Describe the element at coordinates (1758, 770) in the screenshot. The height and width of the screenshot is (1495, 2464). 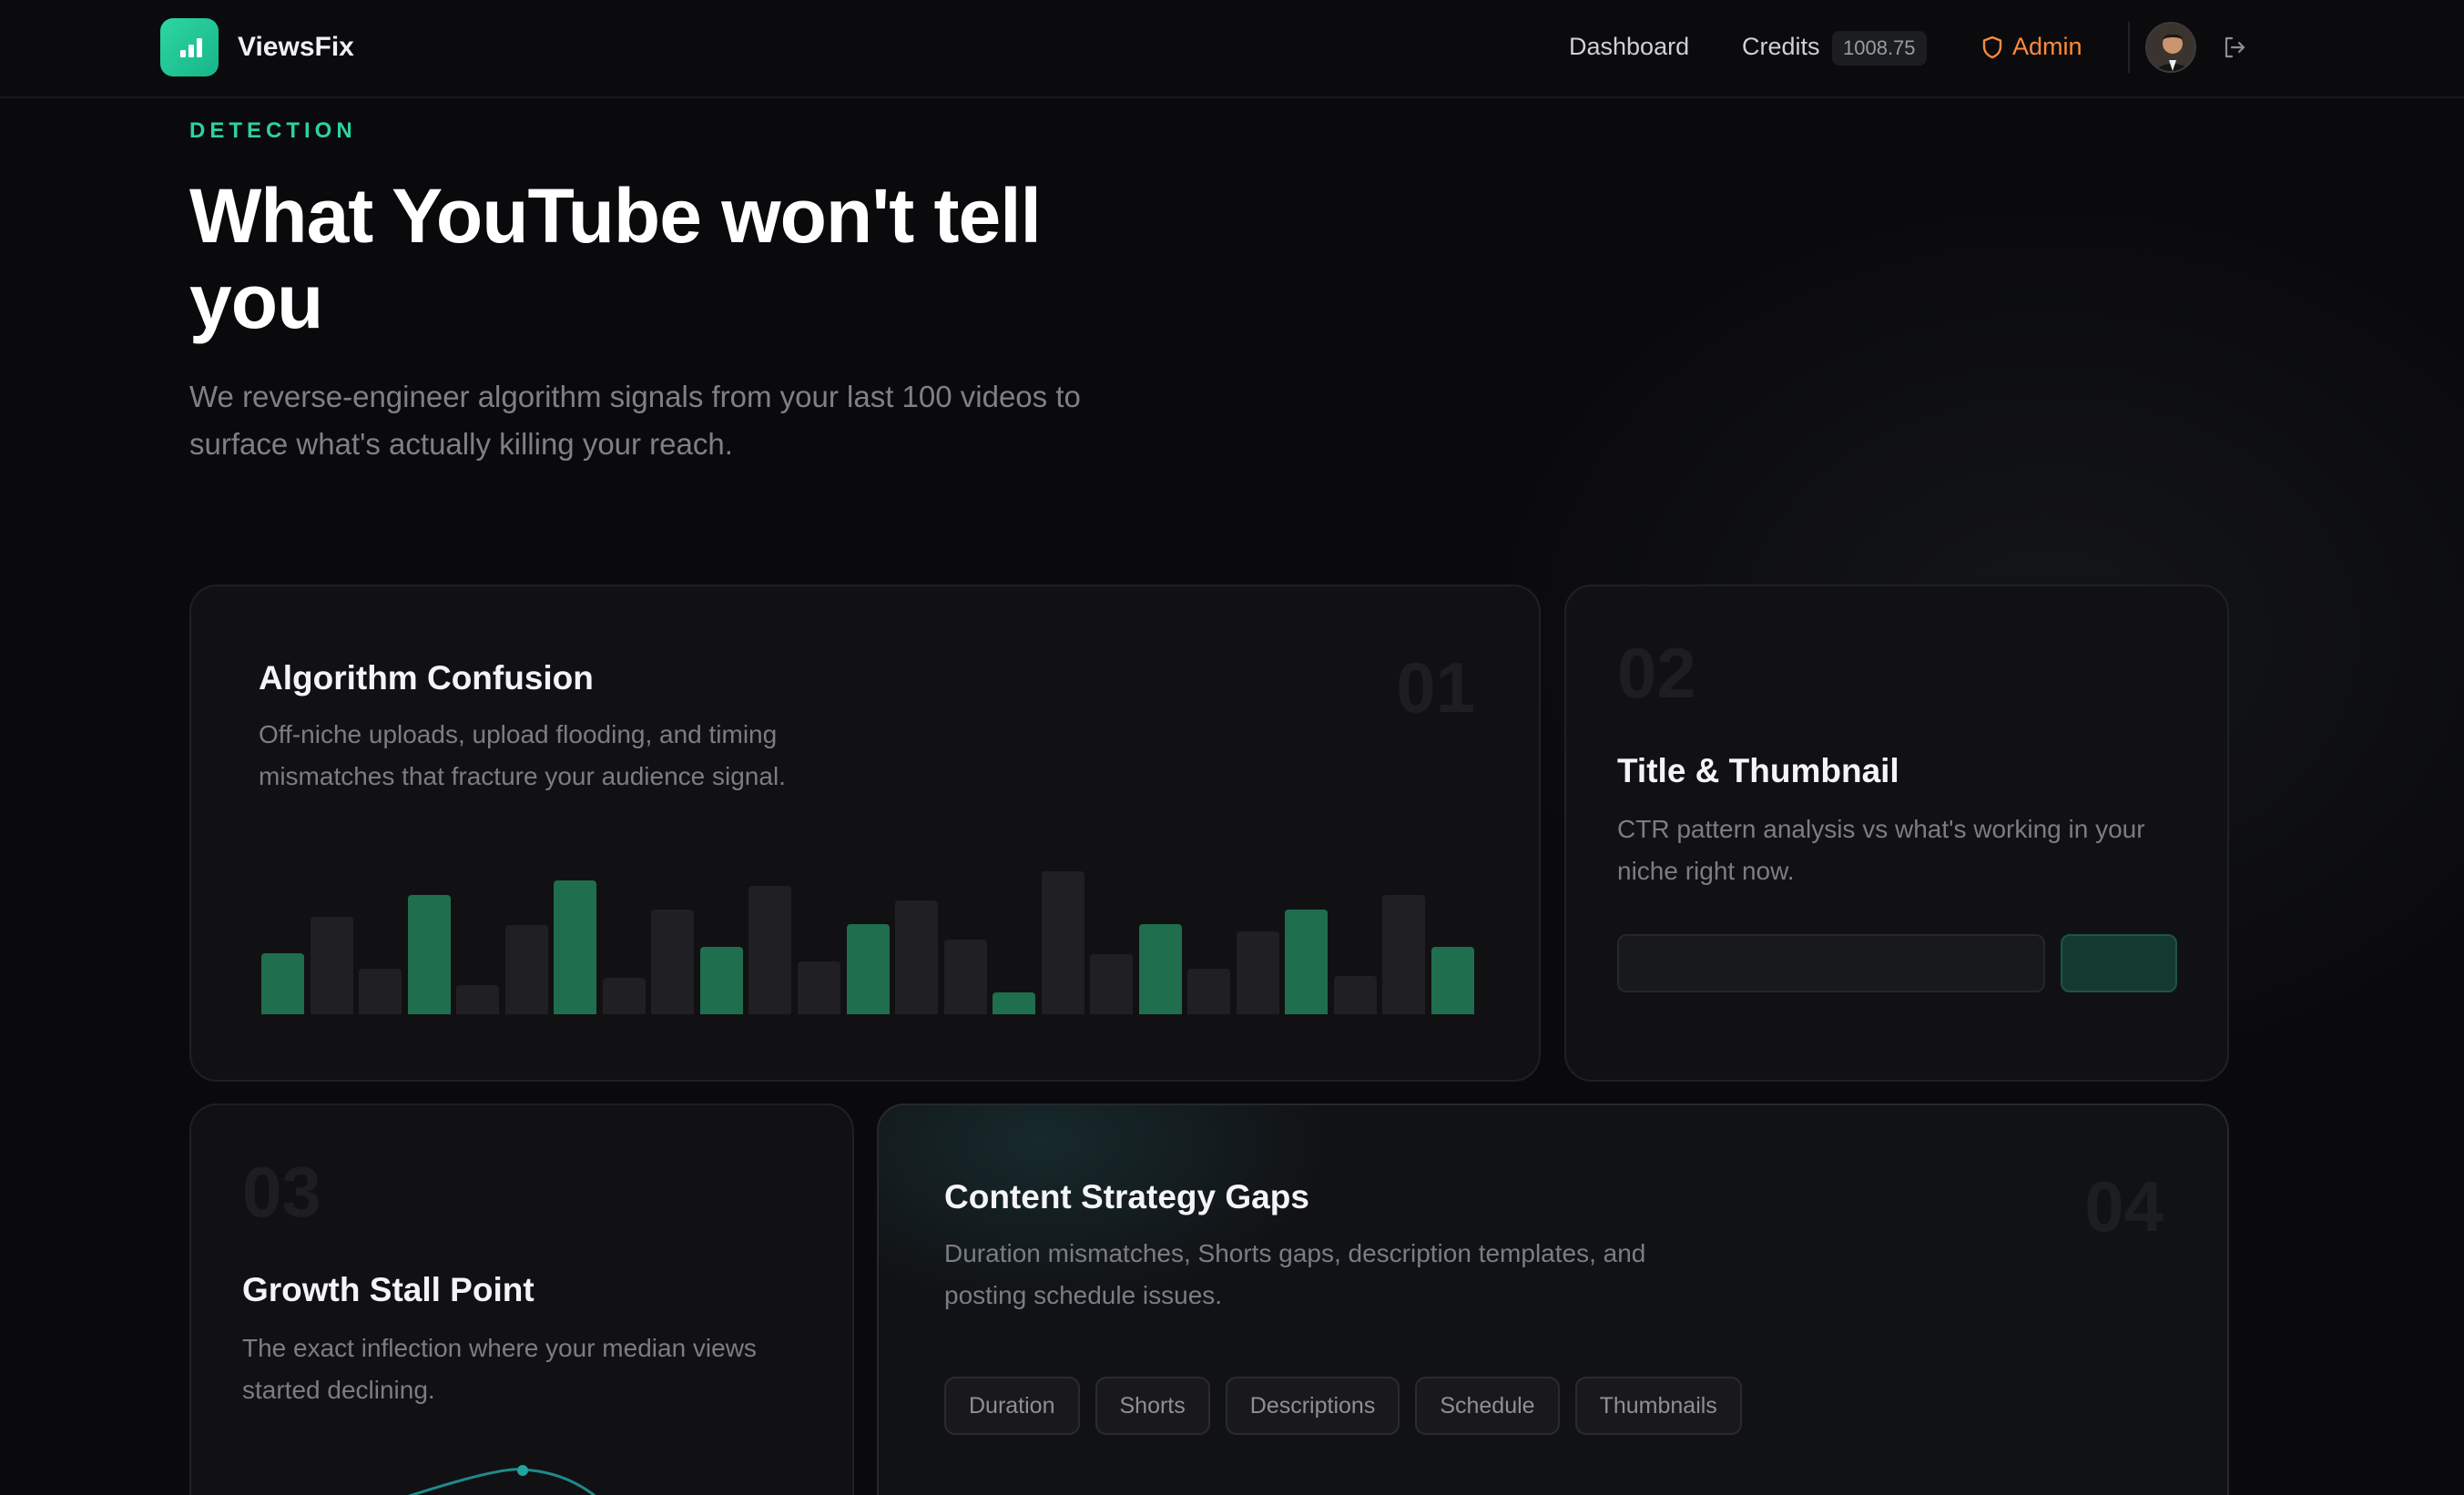
I see `card-title: Title & Thumbnail` at that location.